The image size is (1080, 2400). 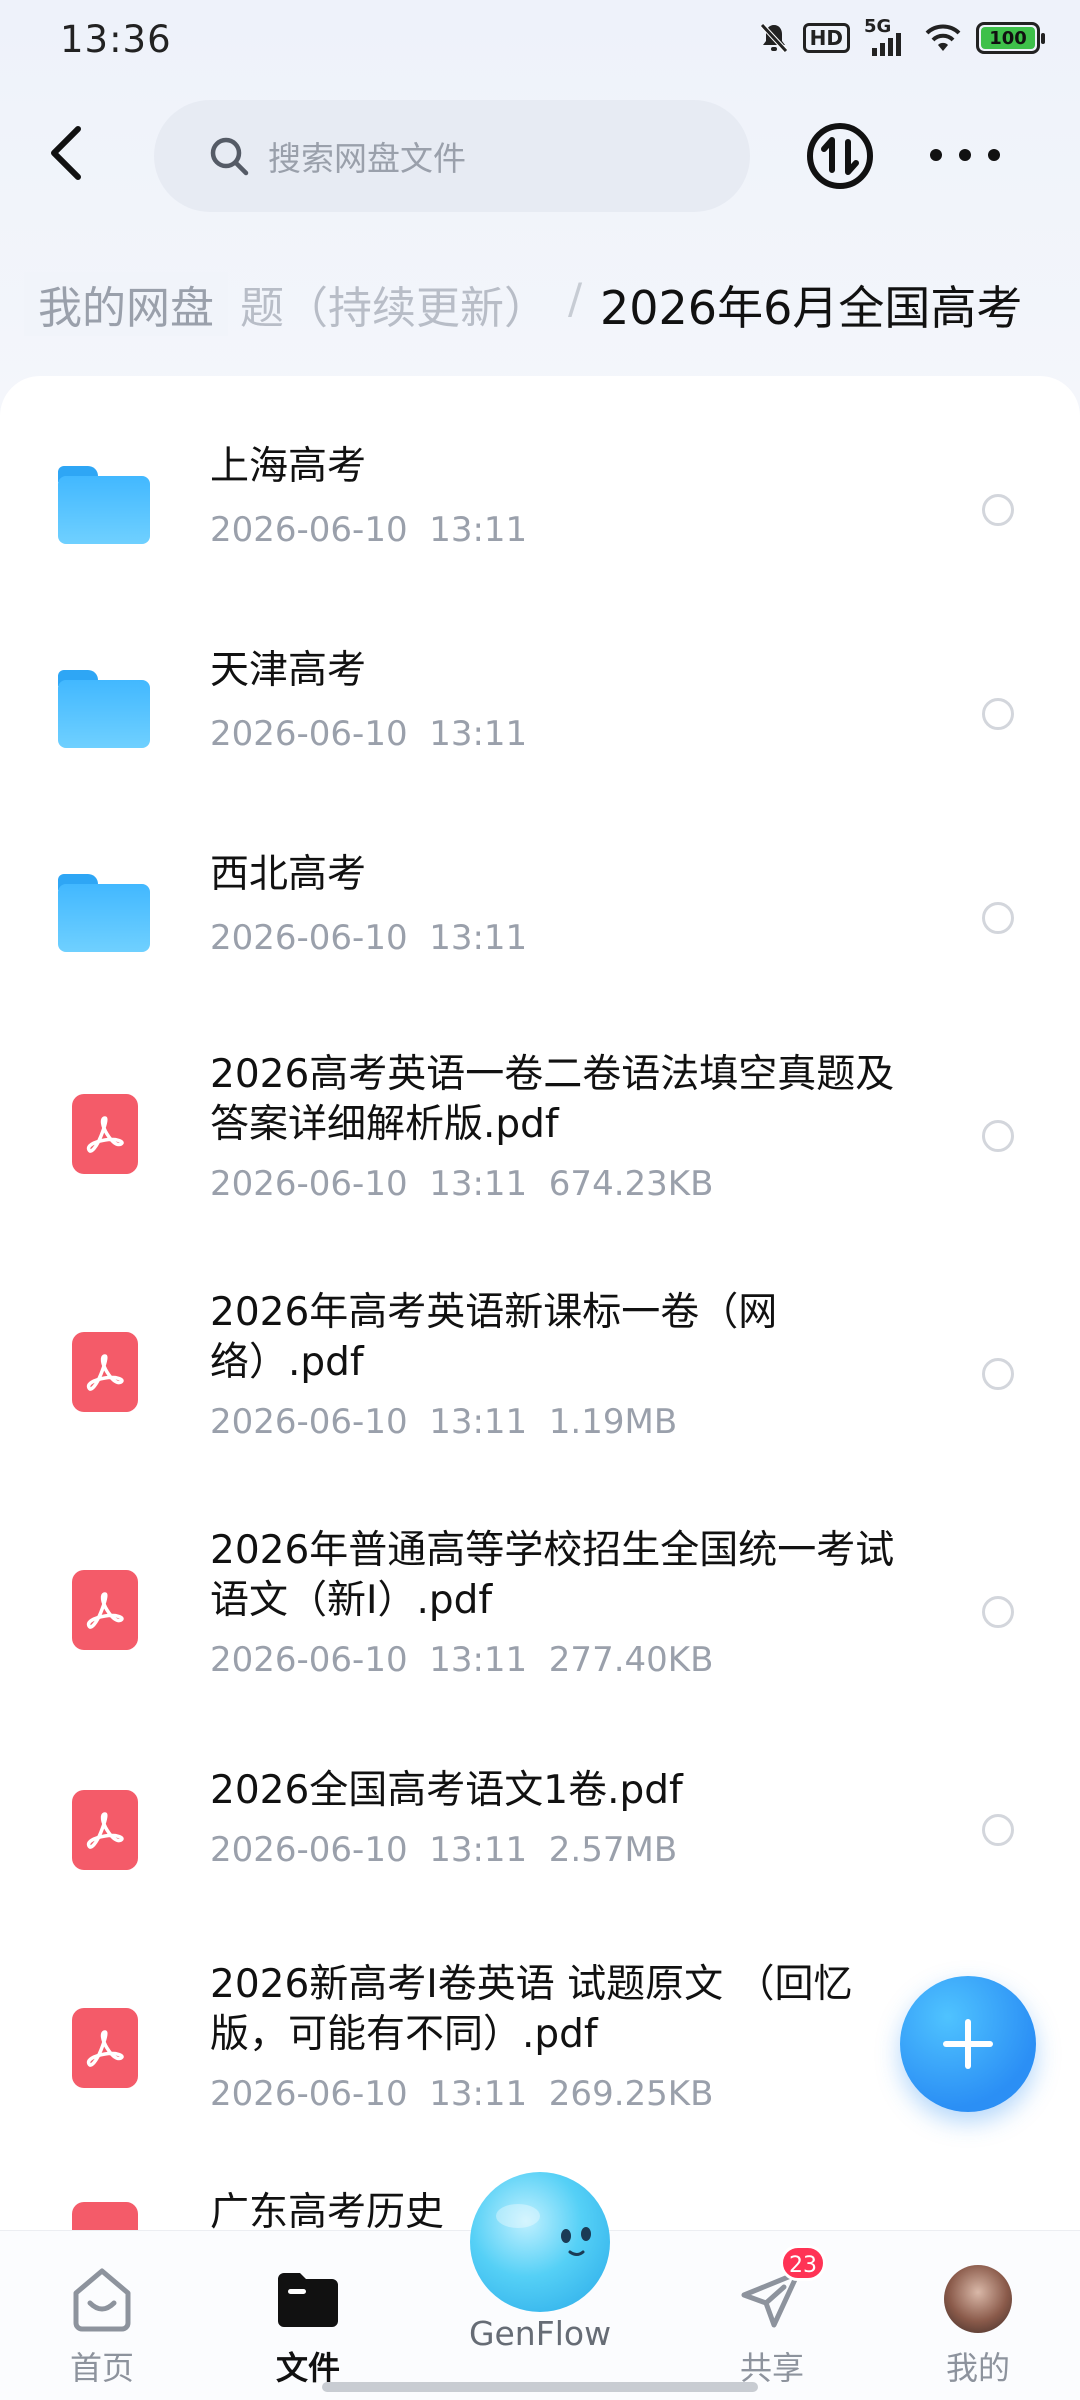 What do you see at coordinates (540, 2242) in the screenshot?
I see `genflow-orb-icon` at bounding box center [540, 2242].